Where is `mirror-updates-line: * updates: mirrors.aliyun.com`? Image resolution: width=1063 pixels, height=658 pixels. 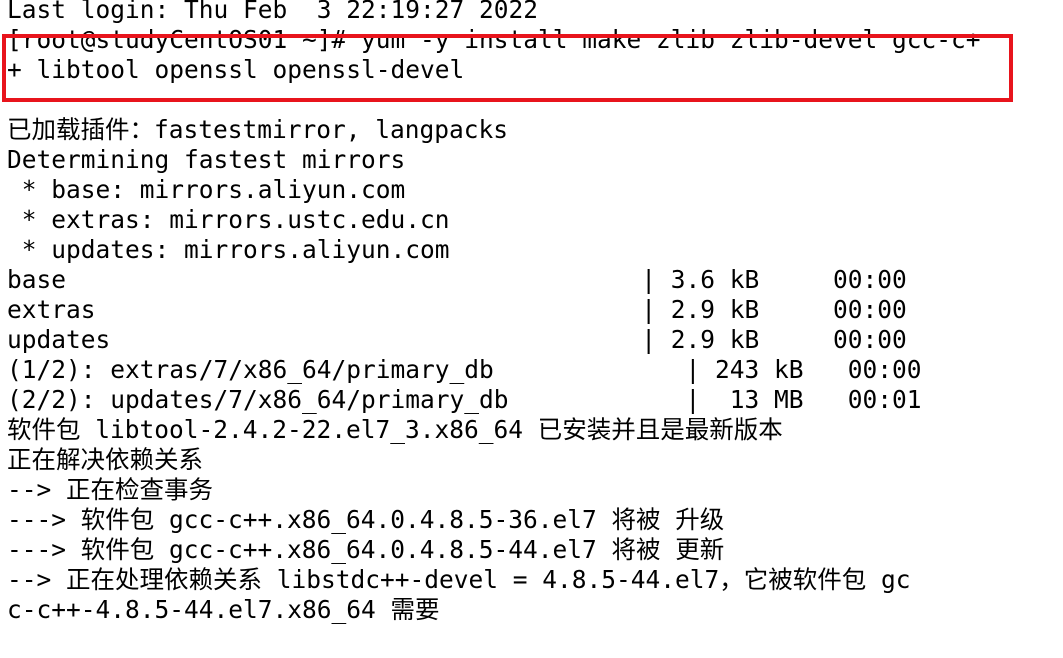
mirror-updates-line: * updates: mirrors.aliyun.com is located at coordinates (228, 249).